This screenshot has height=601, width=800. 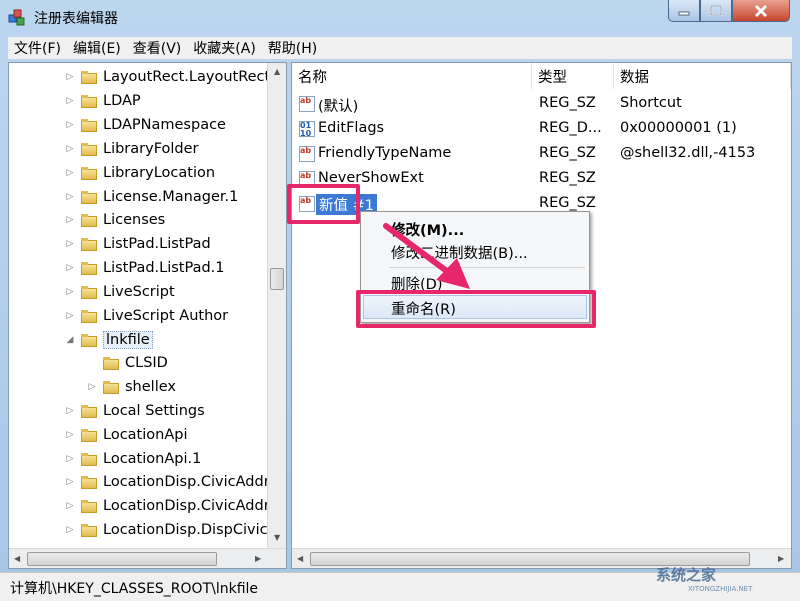 I want to click on status-path: 计算机\HKEY_CLASSES_ROOT\lnkfile, so click(x=134, y=589).